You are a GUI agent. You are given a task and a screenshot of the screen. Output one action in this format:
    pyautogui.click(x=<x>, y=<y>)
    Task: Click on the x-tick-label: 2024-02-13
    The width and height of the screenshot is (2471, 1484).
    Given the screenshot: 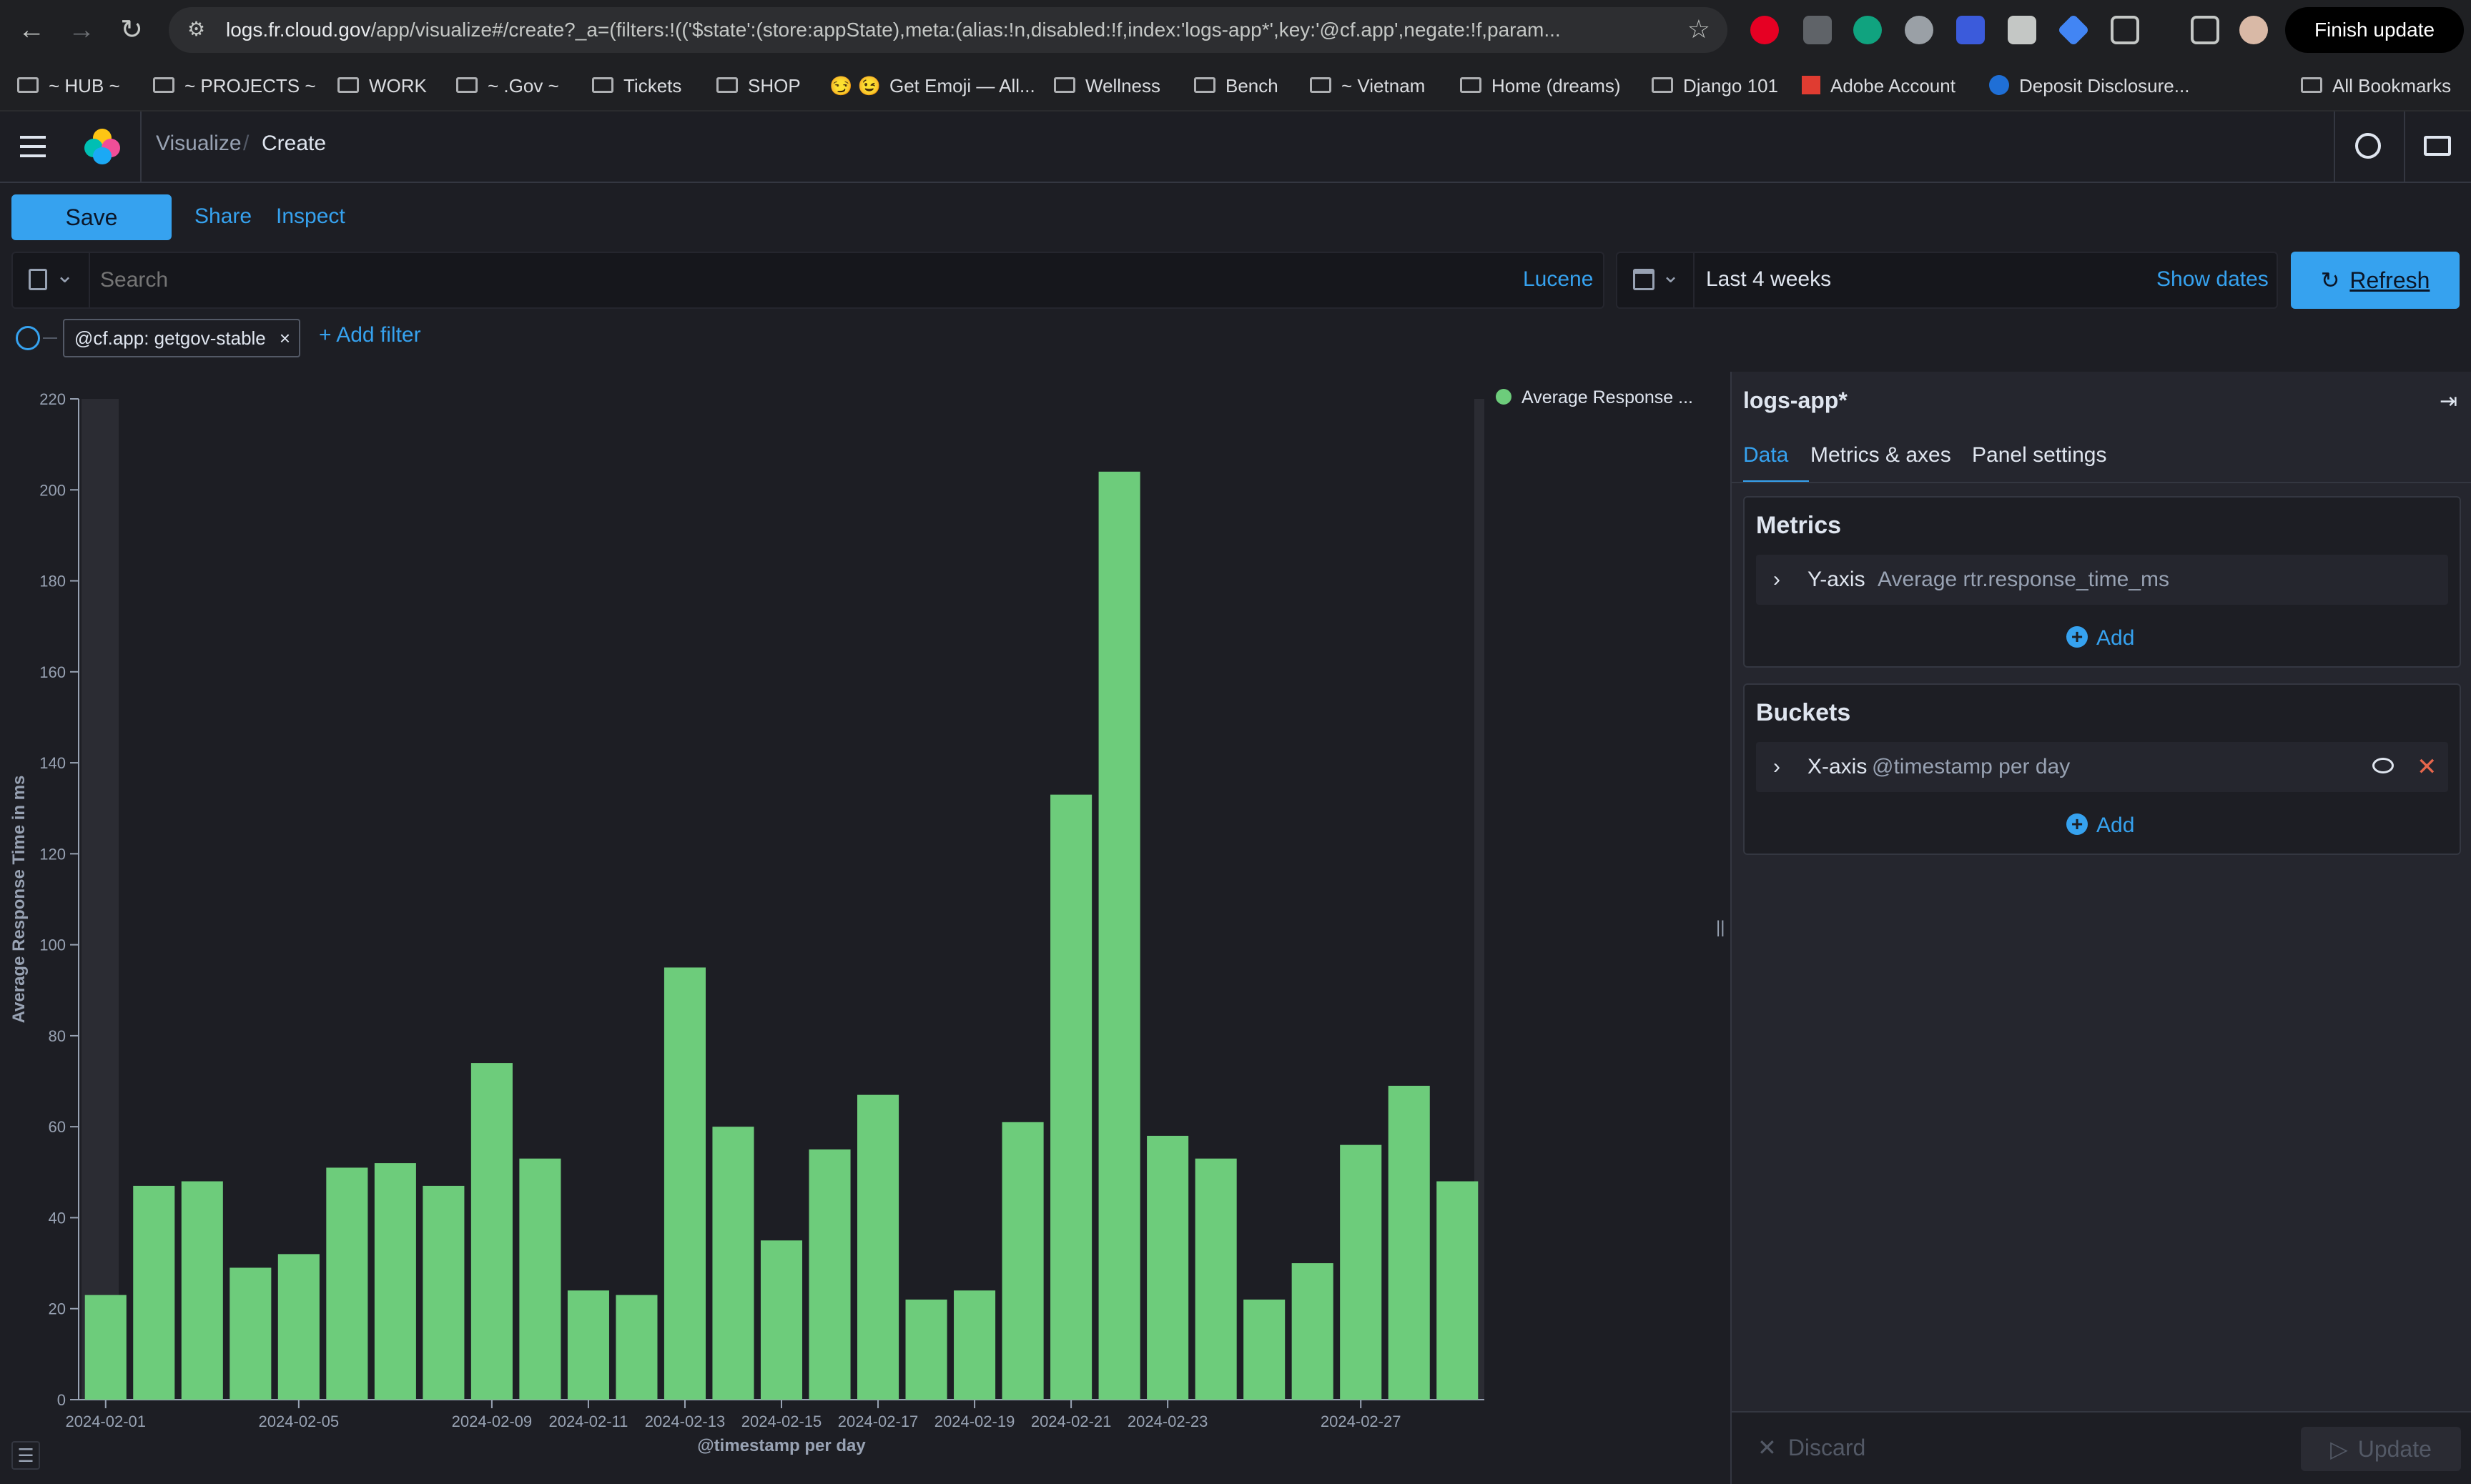 What is the action you would take?
    pyautogui.click(x=685, y=1421)
    